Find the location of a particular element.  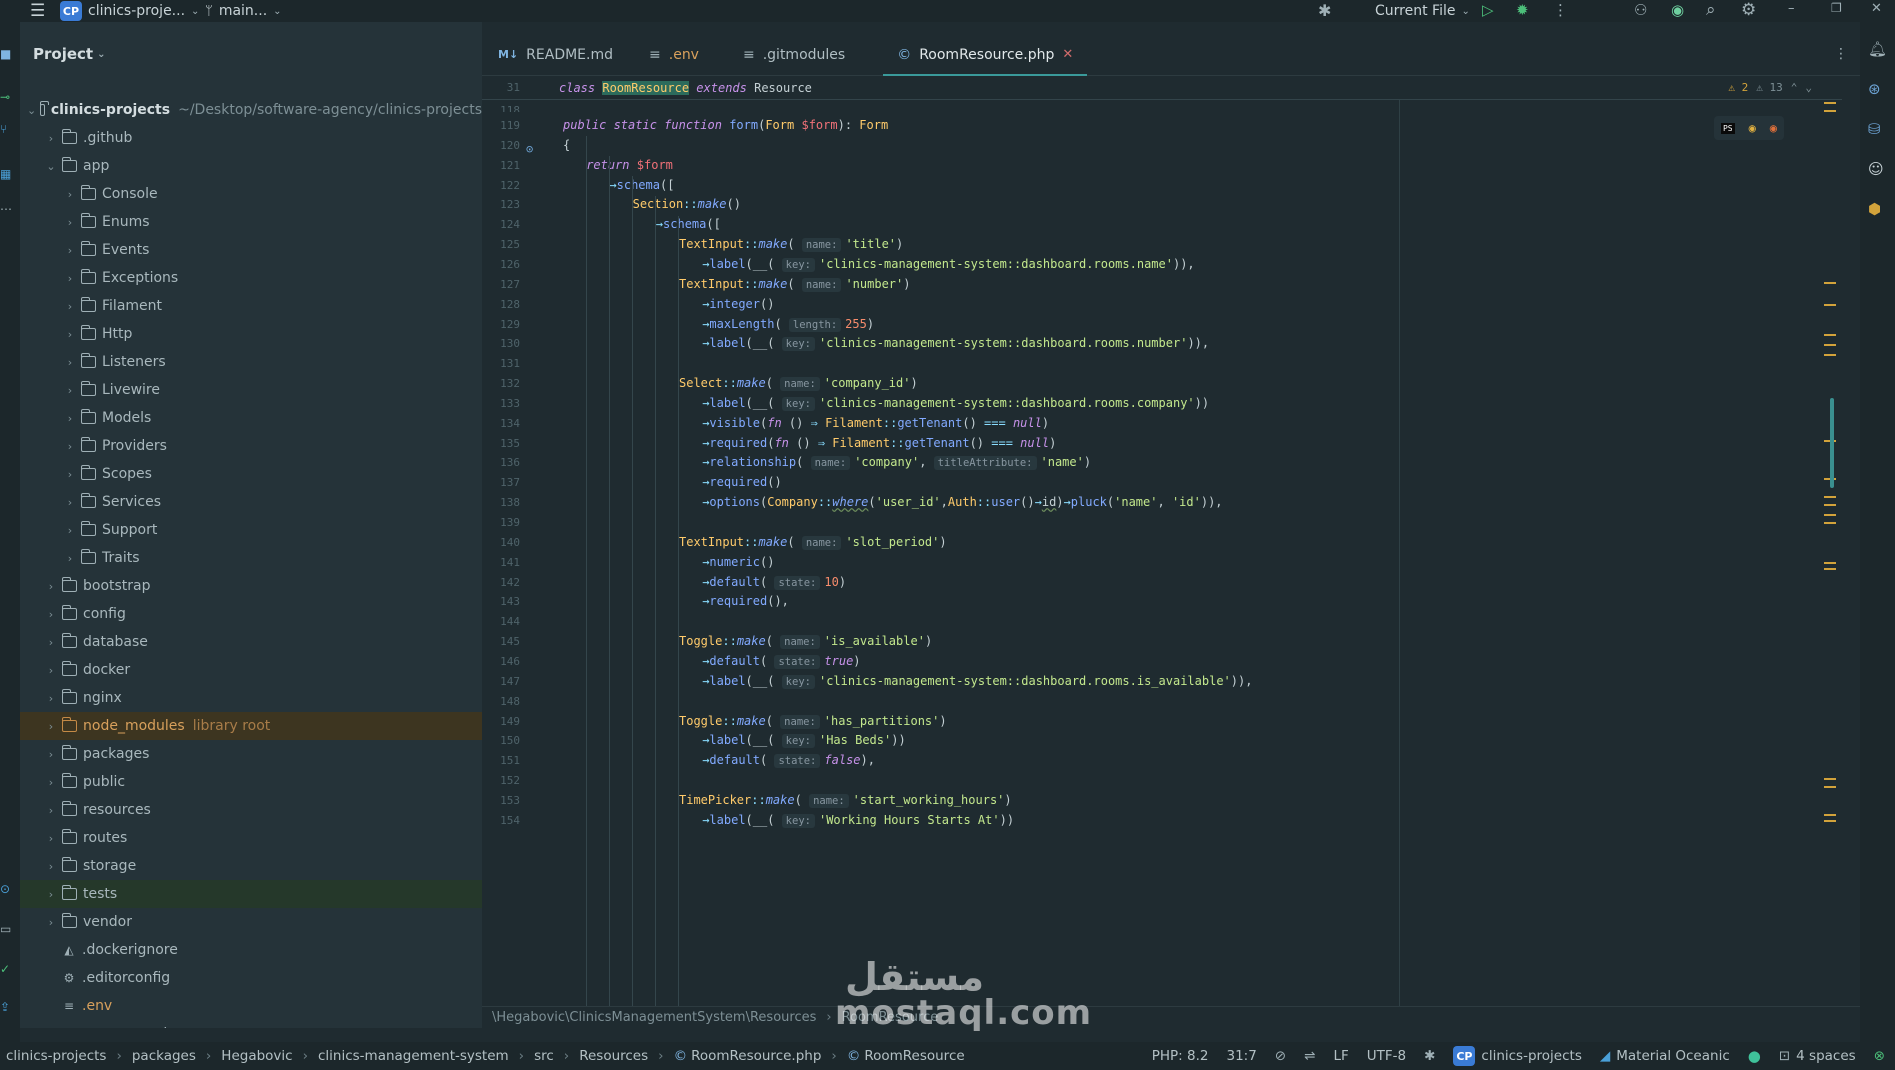

breadcrumb-item: Resources is located at coordinates (613, 1056).